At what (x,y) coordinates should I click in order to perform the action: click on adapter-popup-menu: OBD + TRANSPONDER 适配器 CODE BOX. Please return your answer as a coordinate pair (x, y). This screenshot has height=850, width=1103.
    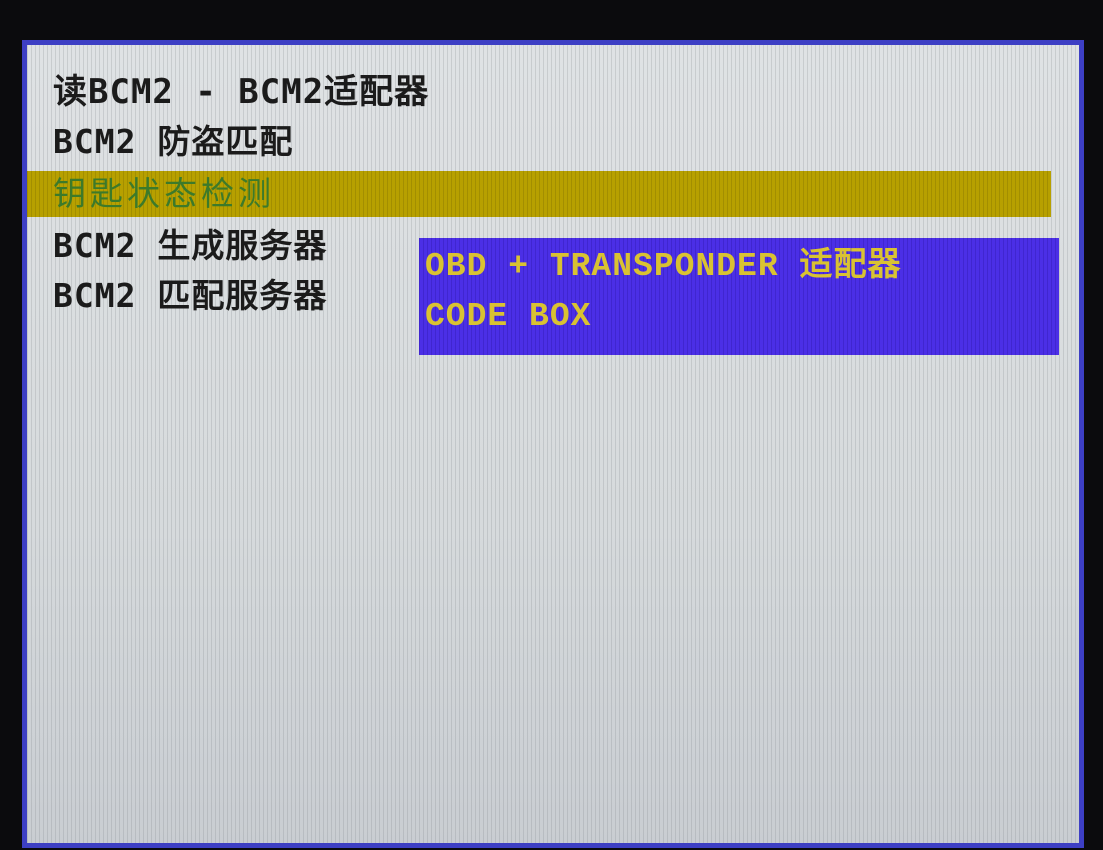
    Looking at the image, I should click on (739, 296).